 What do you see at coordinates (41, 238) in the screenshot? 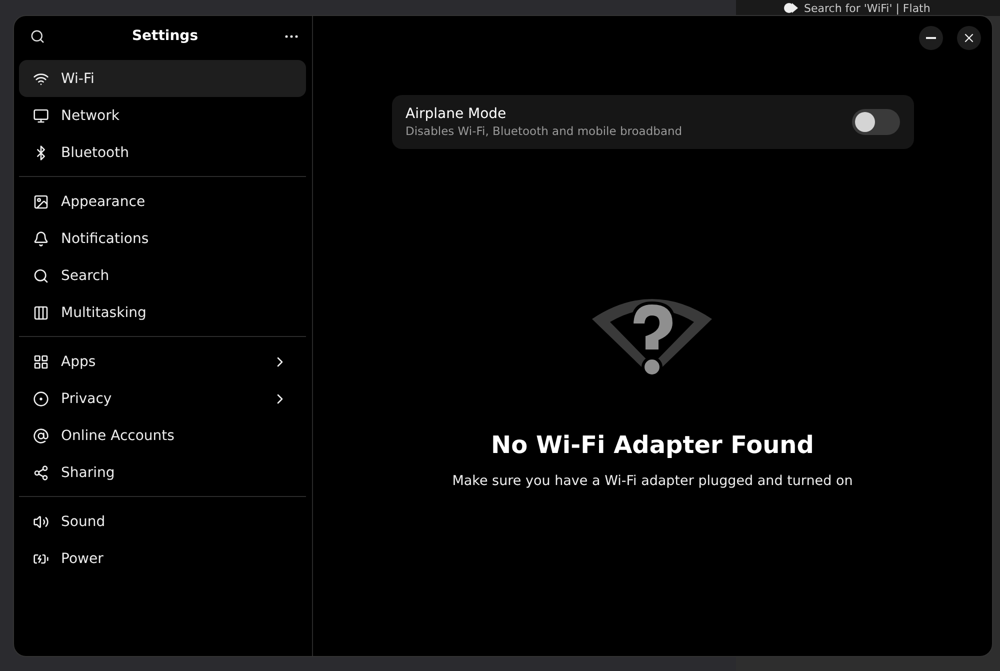
I see `bell-icon` at bounding box center [41, 238].